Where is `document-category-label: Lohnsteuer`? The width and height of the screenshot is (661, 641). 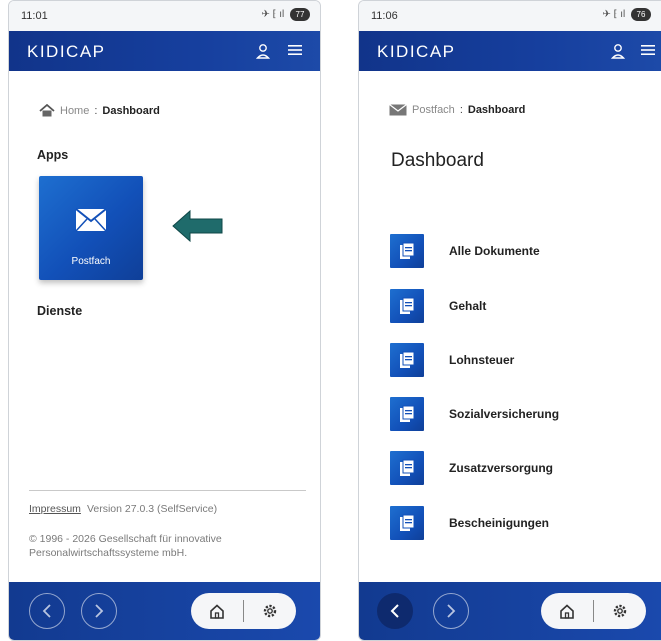 document-category-label: Lohnsteuer is located at coordinates (482, 360).